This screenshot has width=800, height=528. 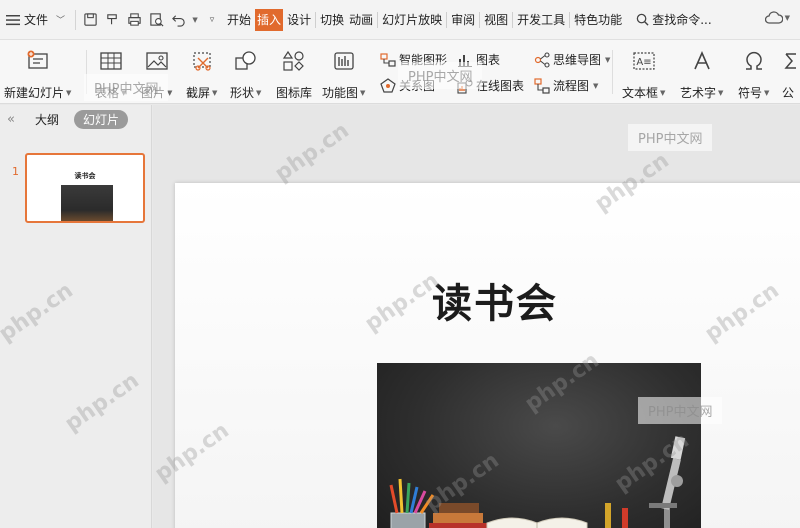 I want to click on format-painter-icon, so click(x=111, y=19).